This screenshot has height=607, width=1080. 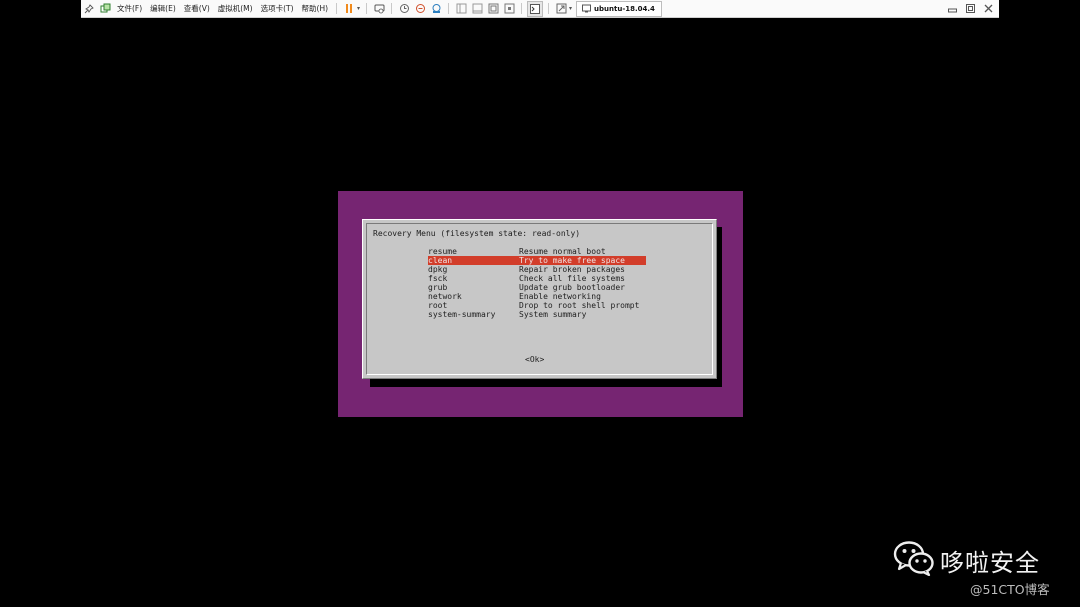 I want to click on tab-vm: ubuntu-18.04.4, so click(x=619, y=8).